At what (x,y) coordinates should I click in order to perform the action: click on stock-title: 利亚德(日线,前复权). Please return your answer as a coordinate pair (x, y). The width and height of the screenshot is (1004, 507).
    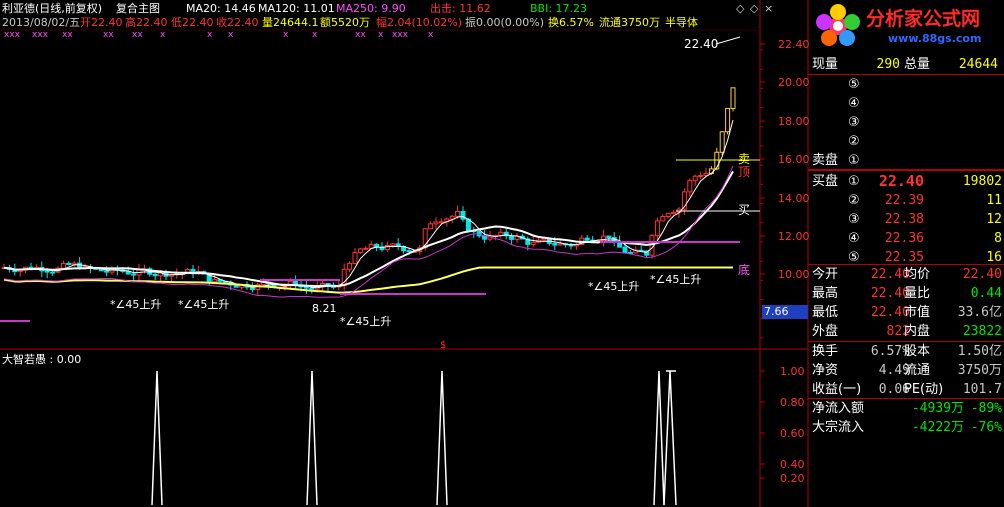
    Looking at the image, I should click on (52, 8).